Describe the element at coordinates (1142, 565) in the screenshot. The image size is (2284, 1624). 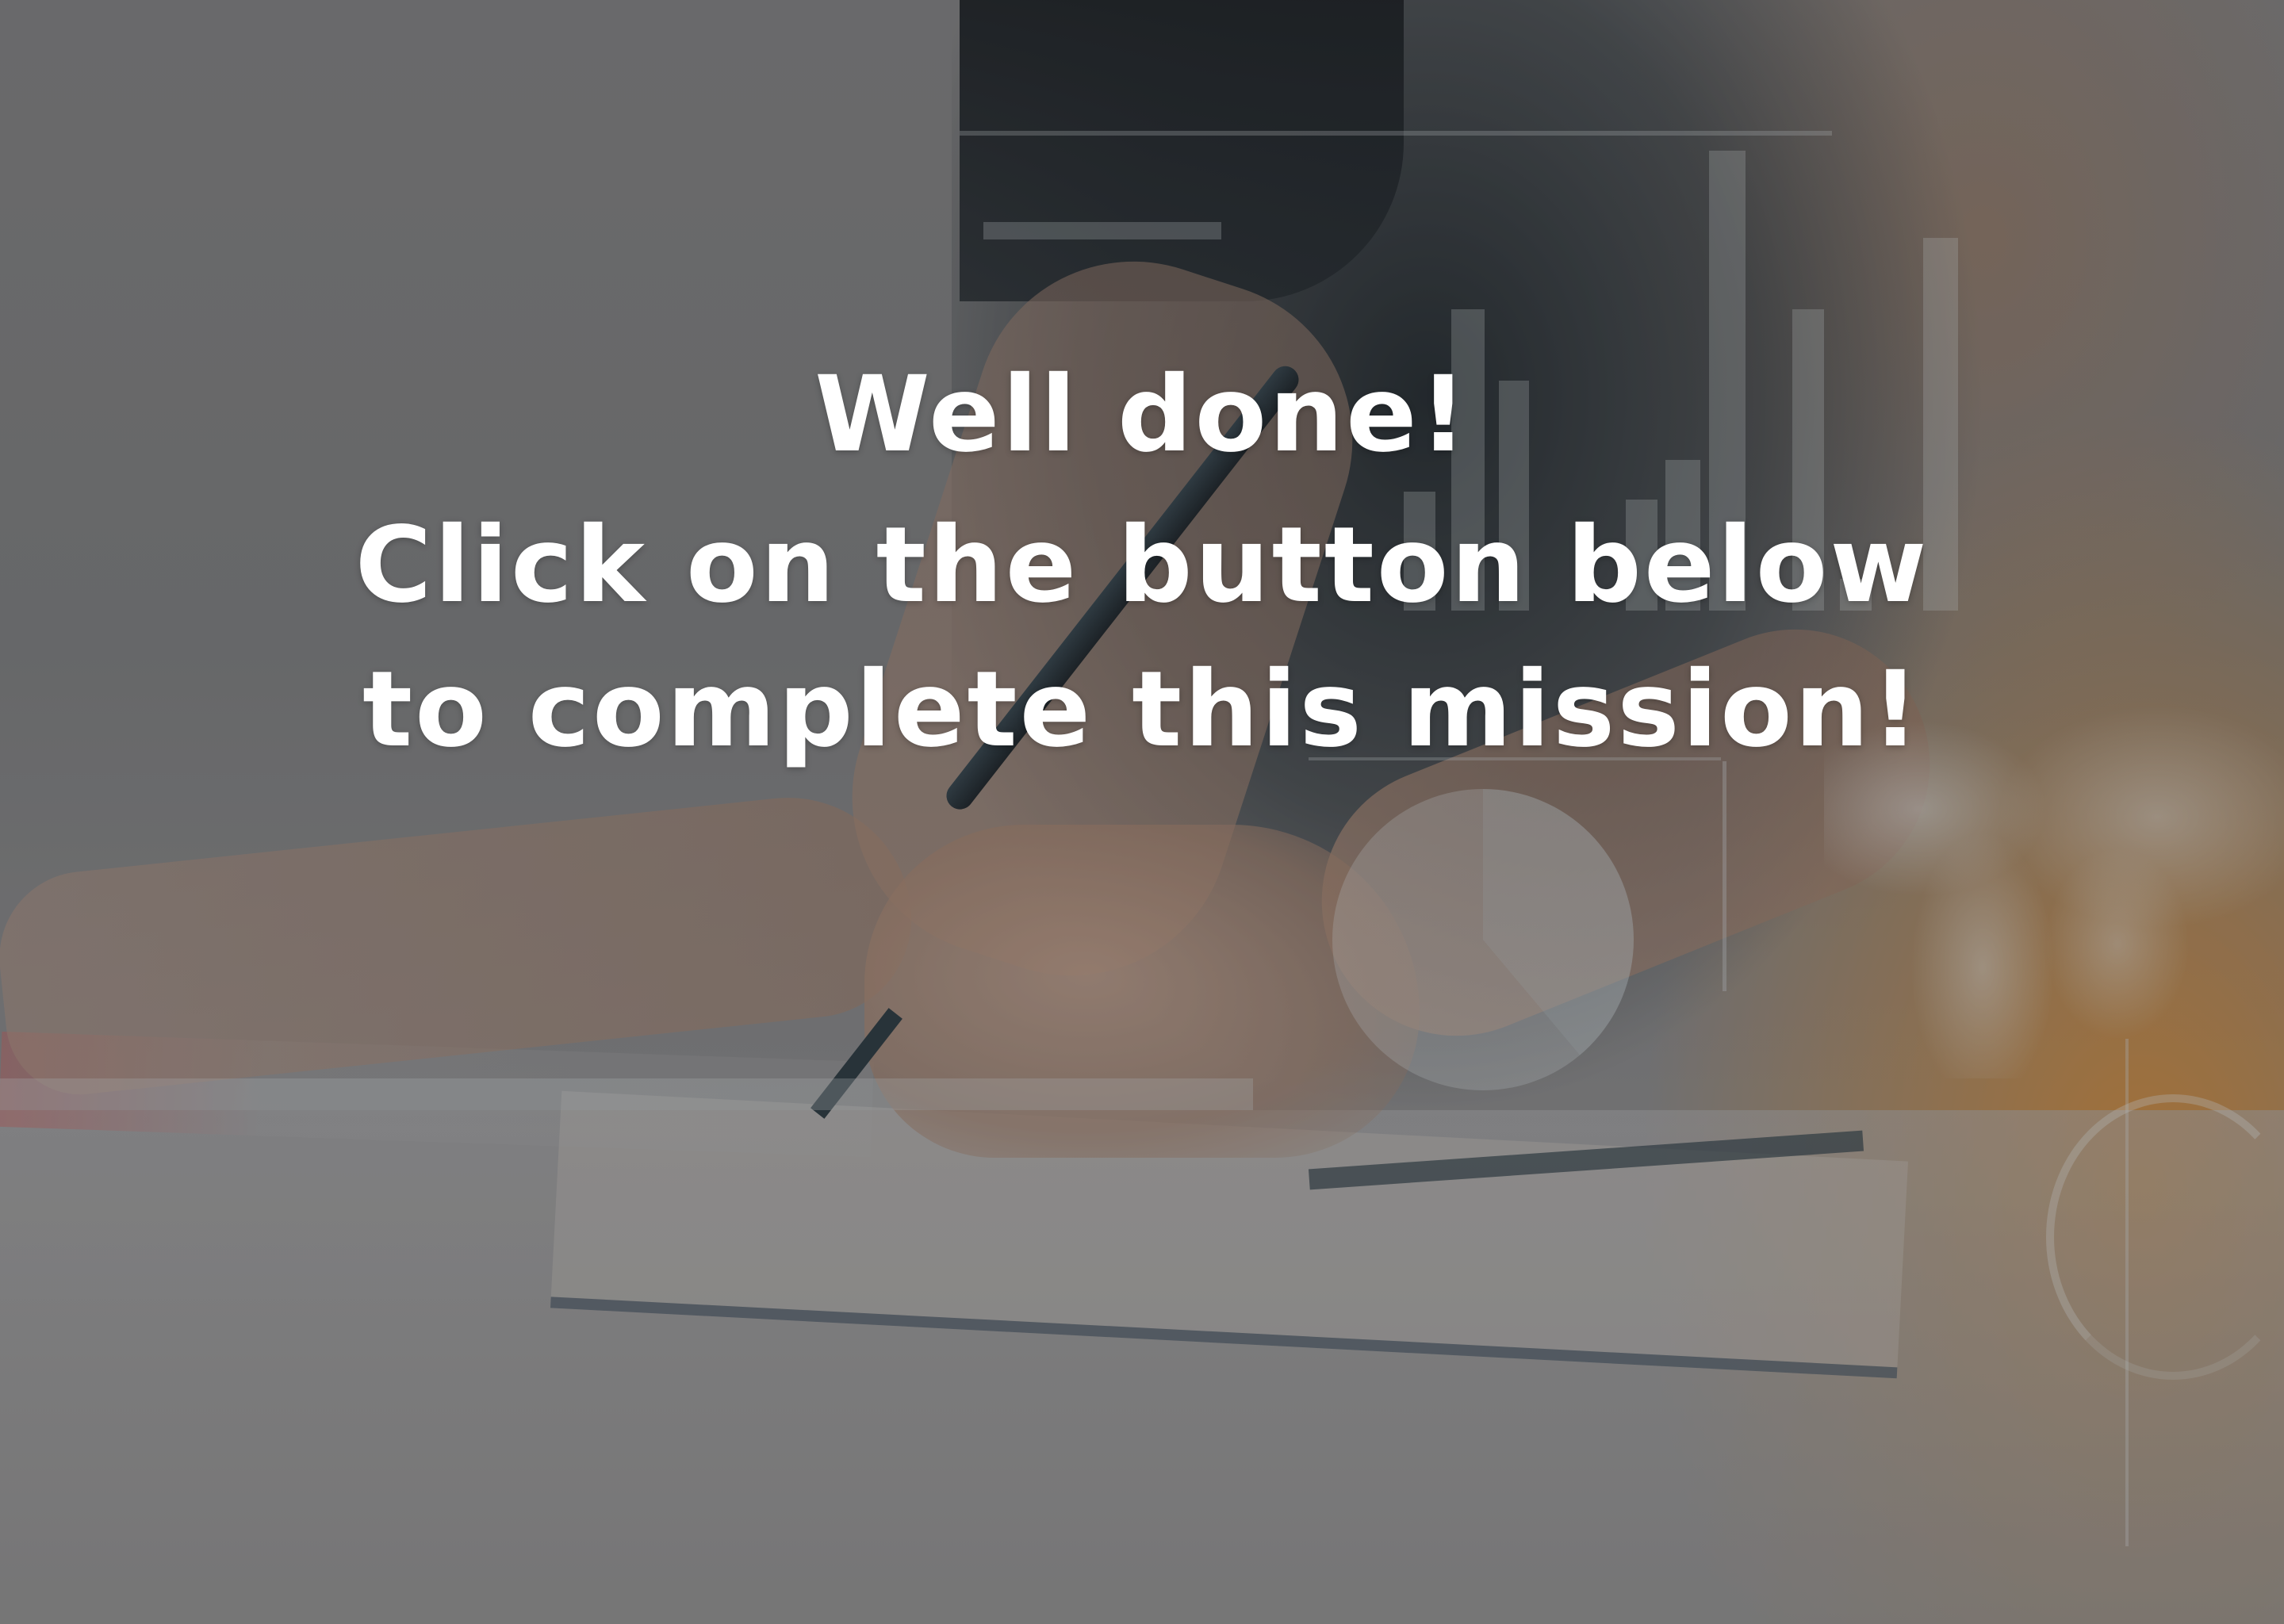
I see `instruction-line-1: Click on the button below` at that location.